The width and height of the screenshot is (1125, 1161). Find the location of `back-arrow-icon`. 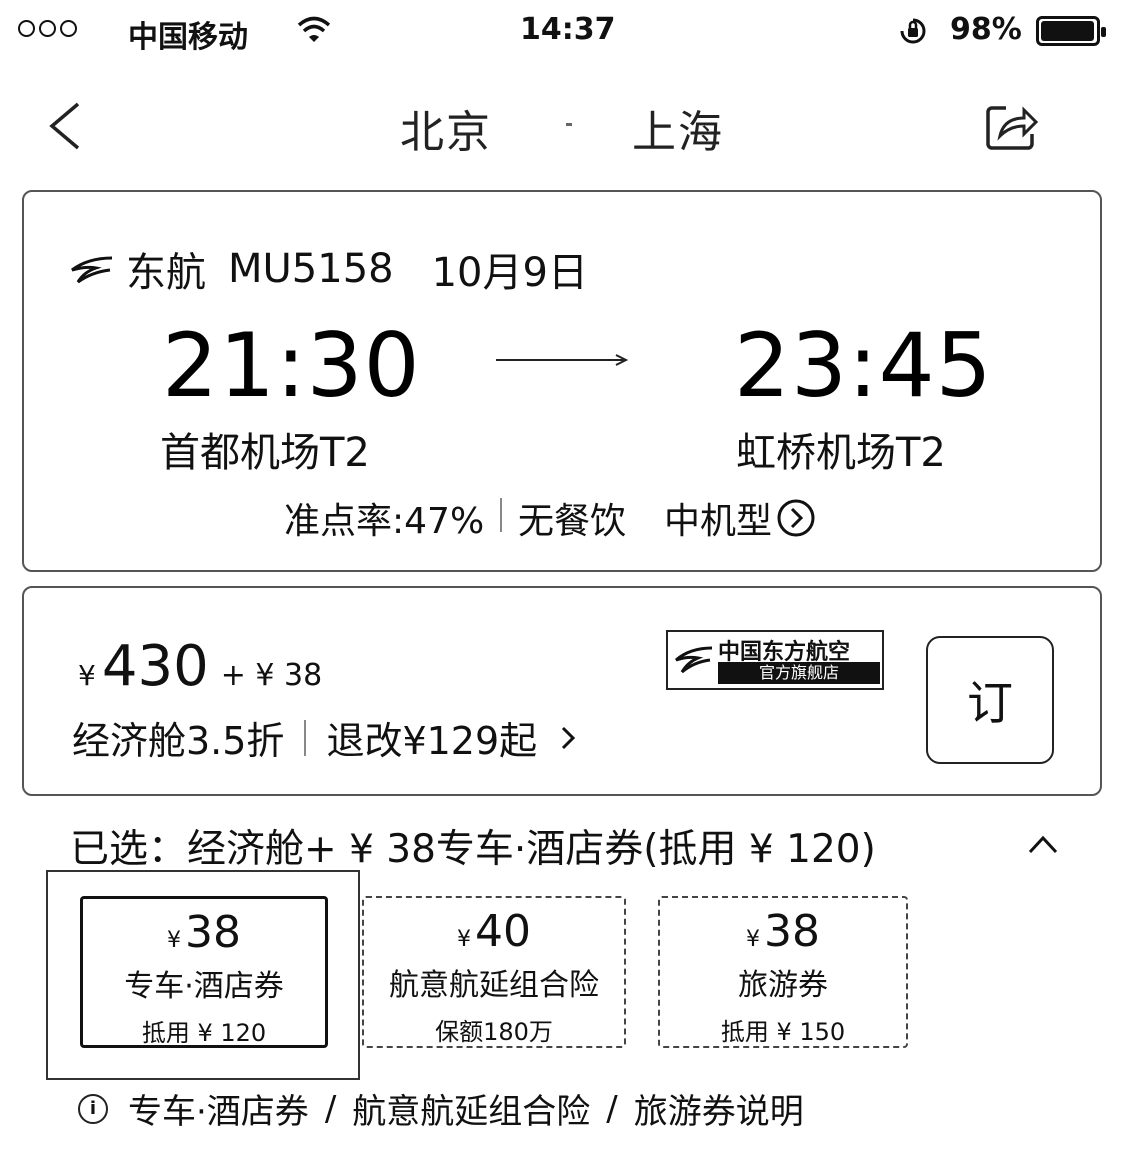

back-arrow-icon is located at coordinates (64, 126).